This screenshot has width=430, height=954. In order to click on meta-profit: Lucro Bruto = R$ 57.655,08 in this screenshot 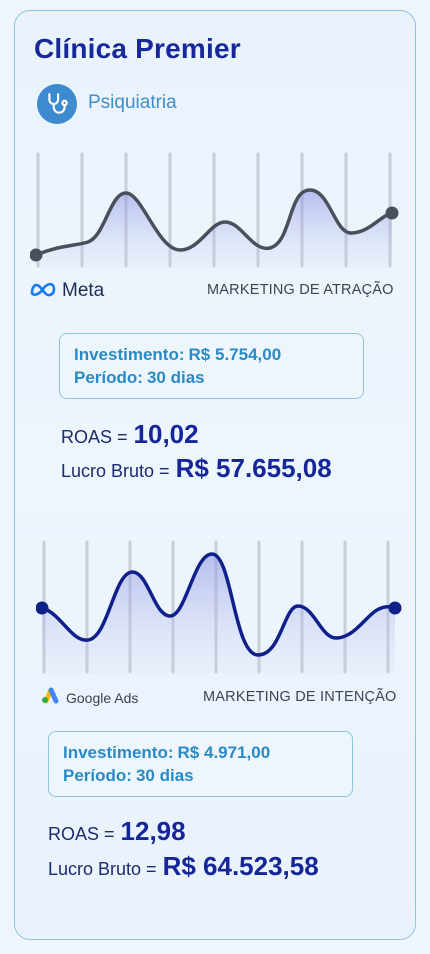, I will do `click(196, 468)`.